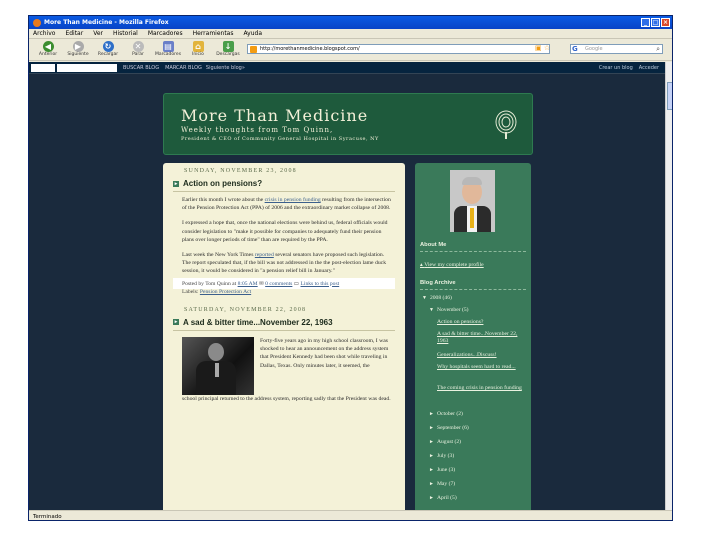 The width and height of the screenshot is (720, 540). Describe the element at coordinates (542, 48) in the screenshot. I see `rss-star-icons: ▣ ☆` at that location.